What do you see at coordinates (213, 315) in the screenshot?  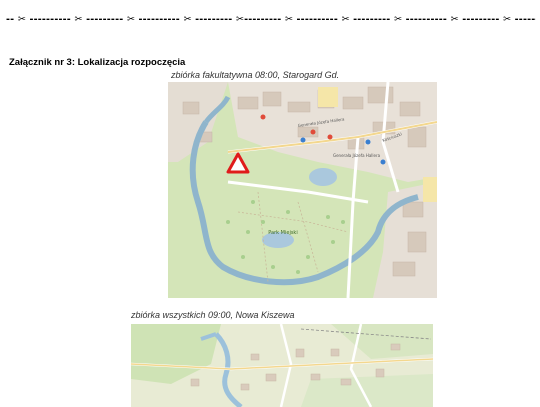 I see `map2-caption: zbiórka wszystkich 09:00, Nowa Kiszewa` at bounding box center [213, 315].